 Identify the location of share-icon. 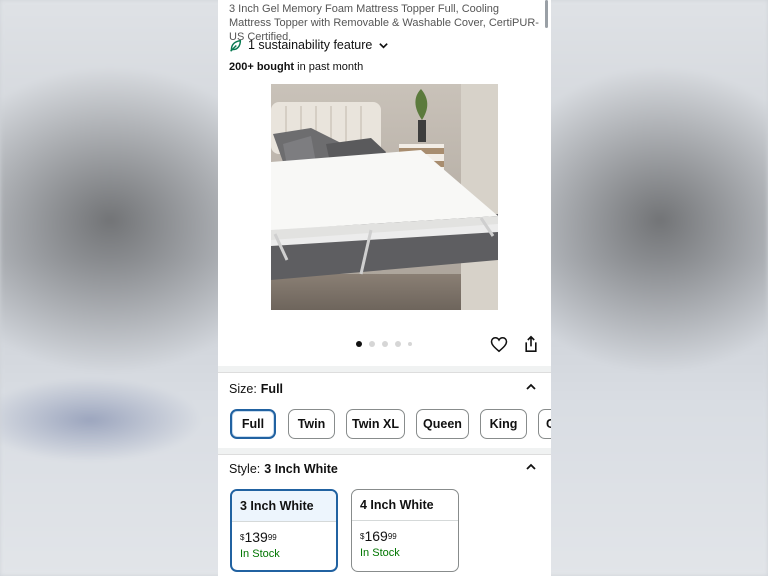
(531, 346).